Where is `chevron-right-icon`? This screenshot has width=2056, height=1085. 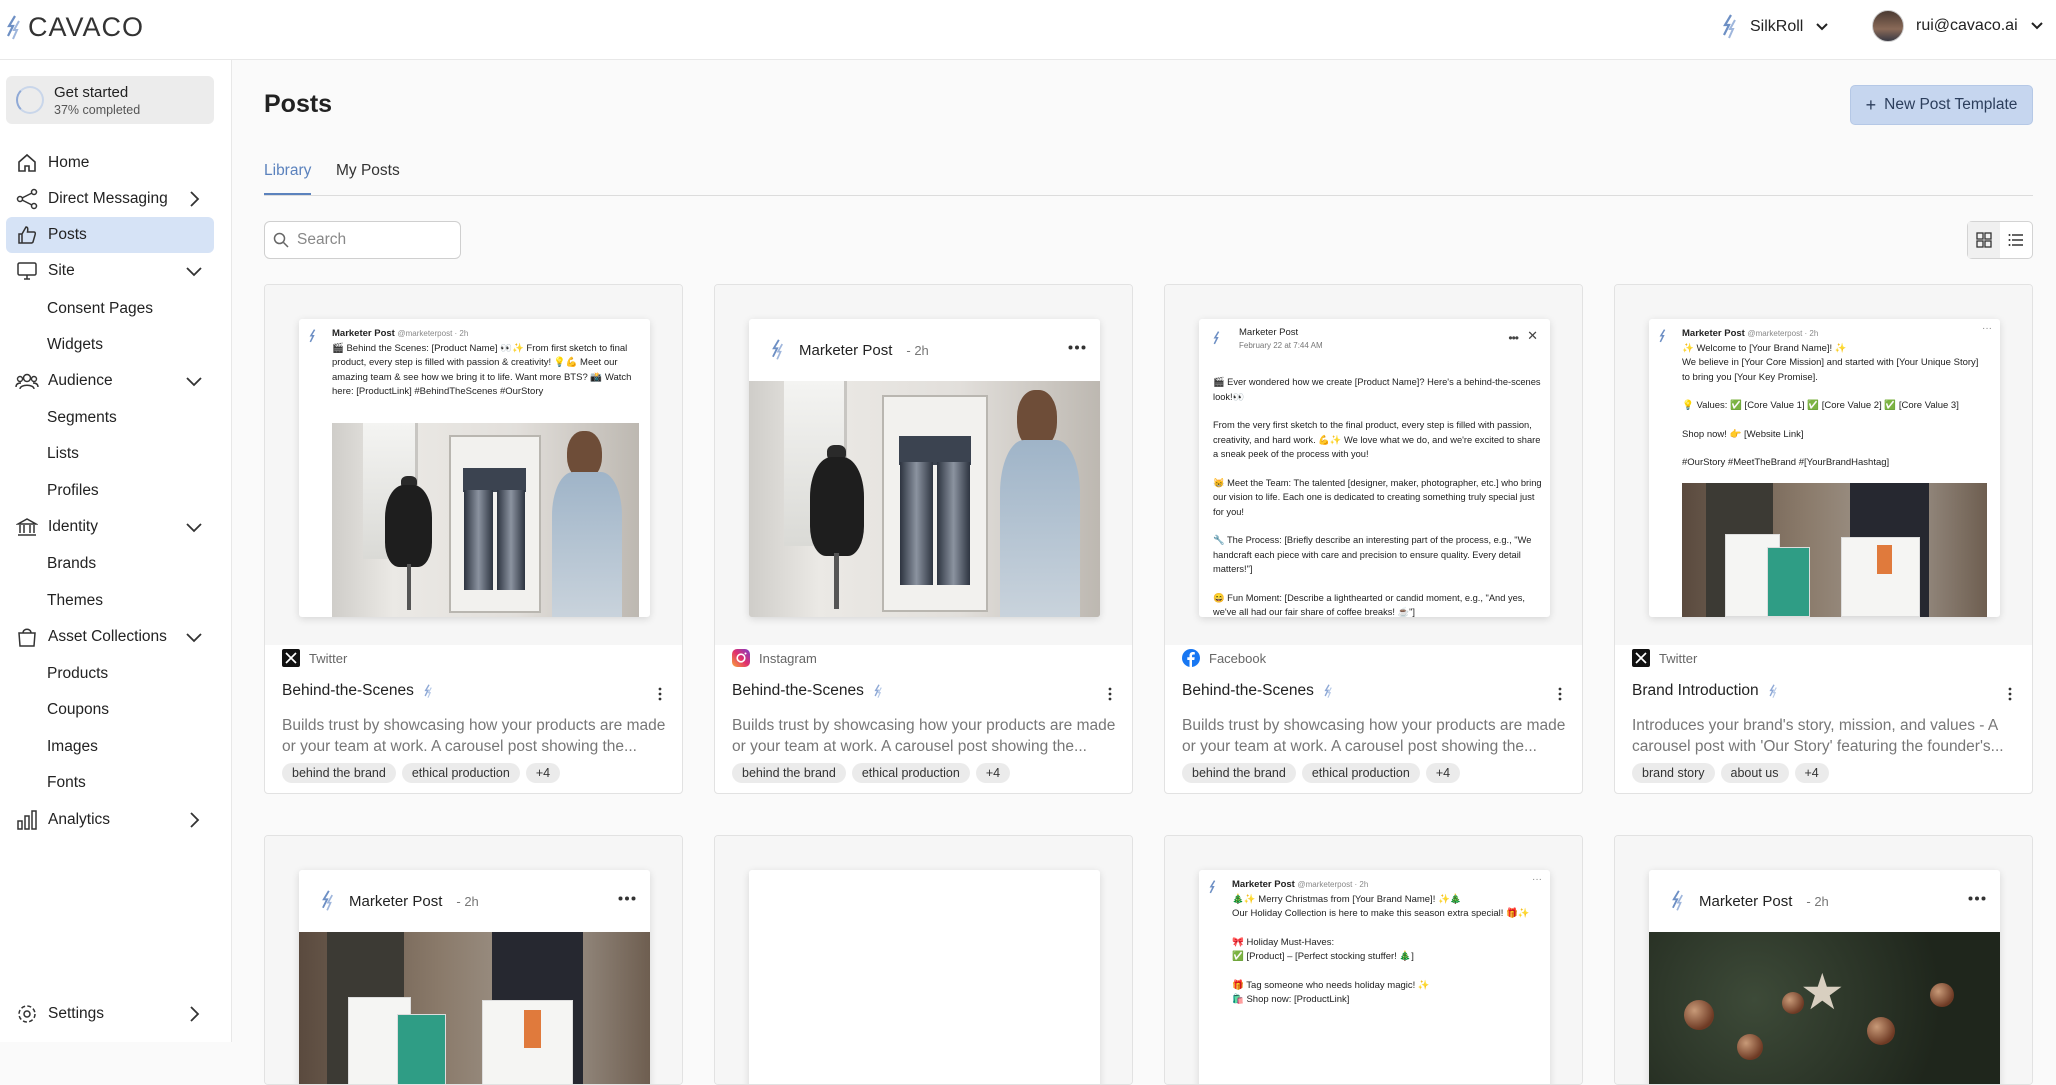 chevron-right-icon is located at coordinates (195, 820).